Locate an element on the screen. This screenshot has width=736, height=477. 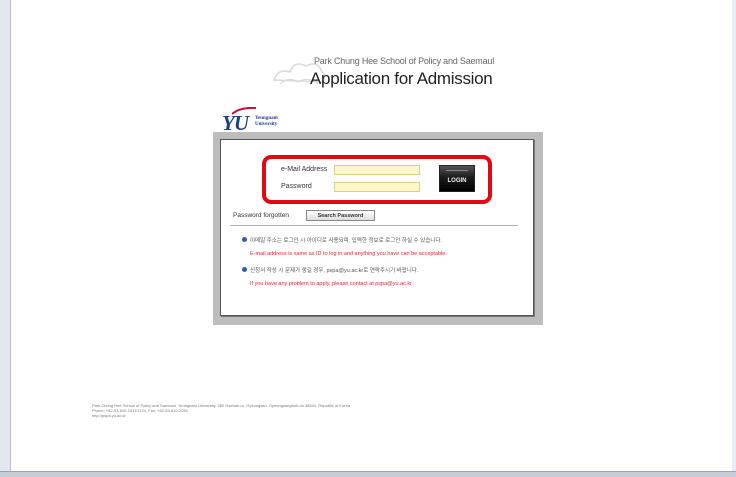
window-right-border is located at coordinates (734, 238).